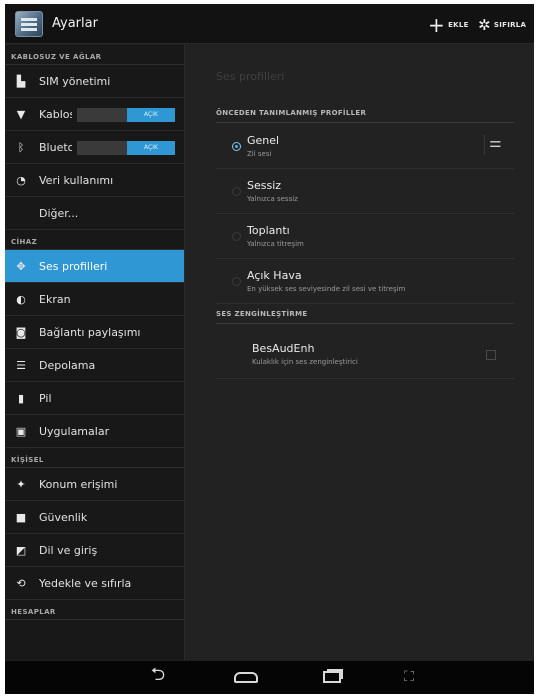 Image resolution: width=537 pixels, height=698 pixels. What do you see at coordinates (151, 115) in the screenshot?
I see `wifi-toggle-state: AÇIK` at bounding box center [151, 115].